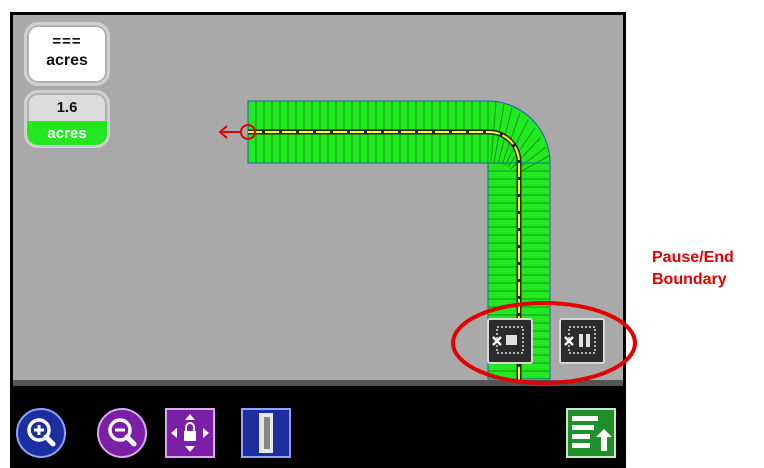 The width and height of the screenshot is (764, 468). I want to click on end-boundary-button, so click(510, 341).